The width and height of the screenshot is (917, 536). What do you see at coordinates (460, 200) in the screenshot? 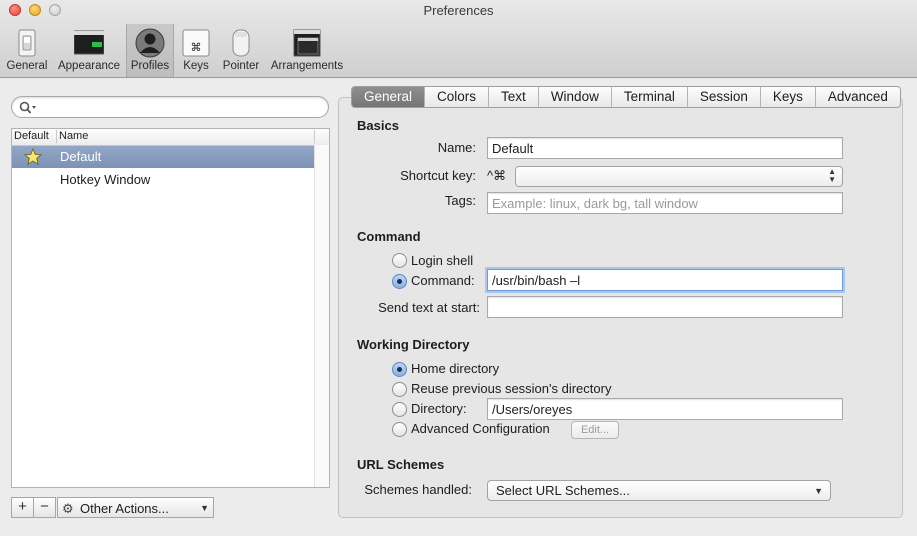
I see `tags-label: Tags:` at bounding box center [460, 200].